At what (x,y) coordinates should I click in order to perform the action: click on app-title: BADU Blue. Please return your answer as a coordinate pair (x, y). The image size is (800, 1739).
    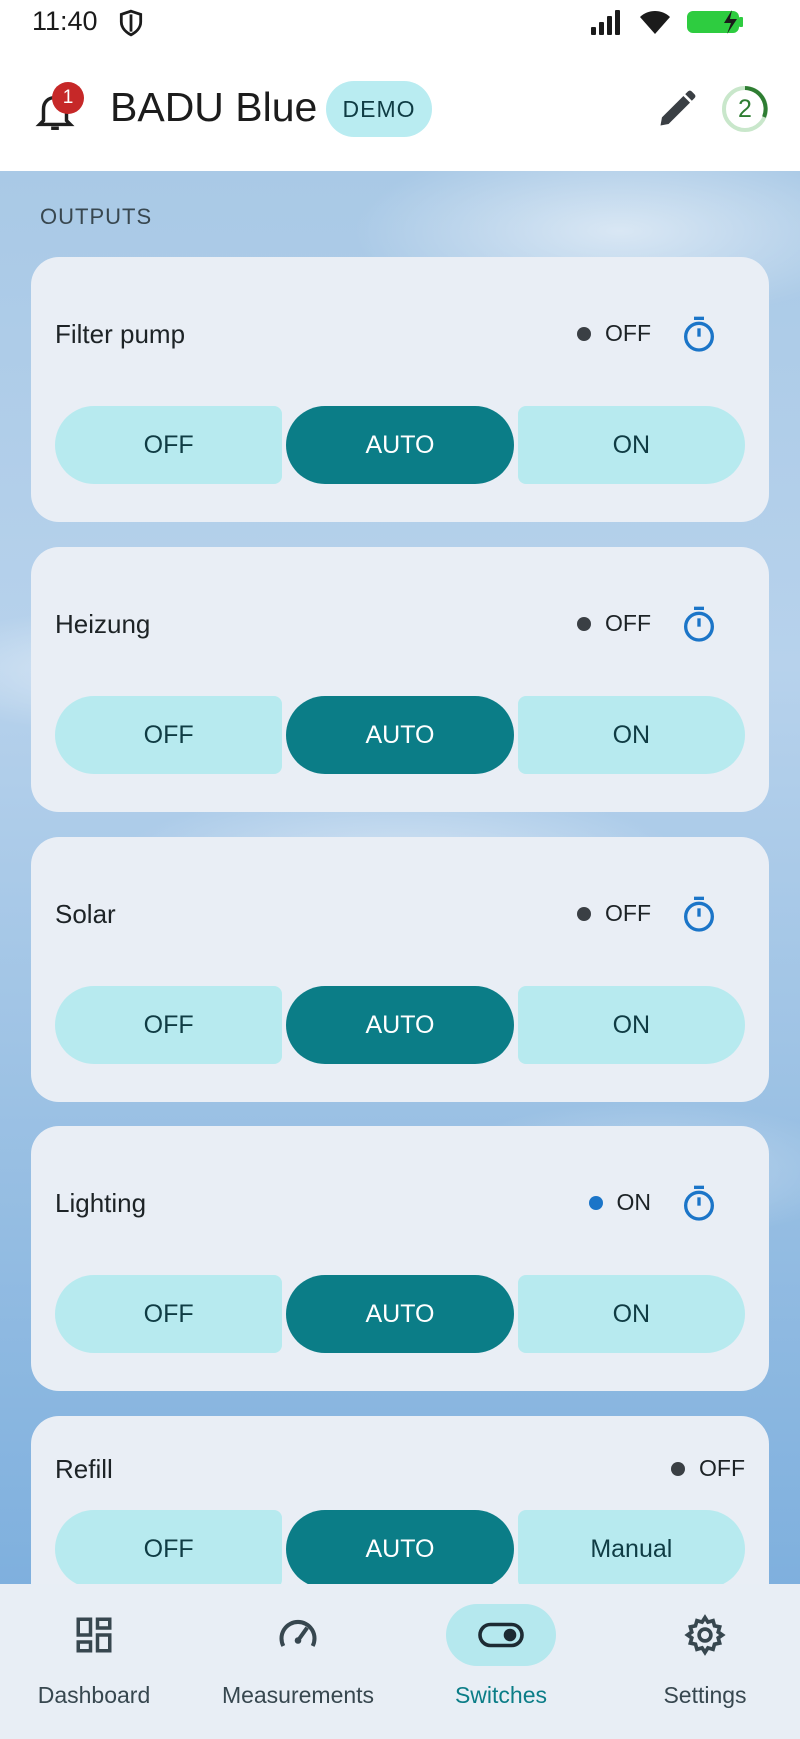
    Looking at the image, I should click on (214, 107).